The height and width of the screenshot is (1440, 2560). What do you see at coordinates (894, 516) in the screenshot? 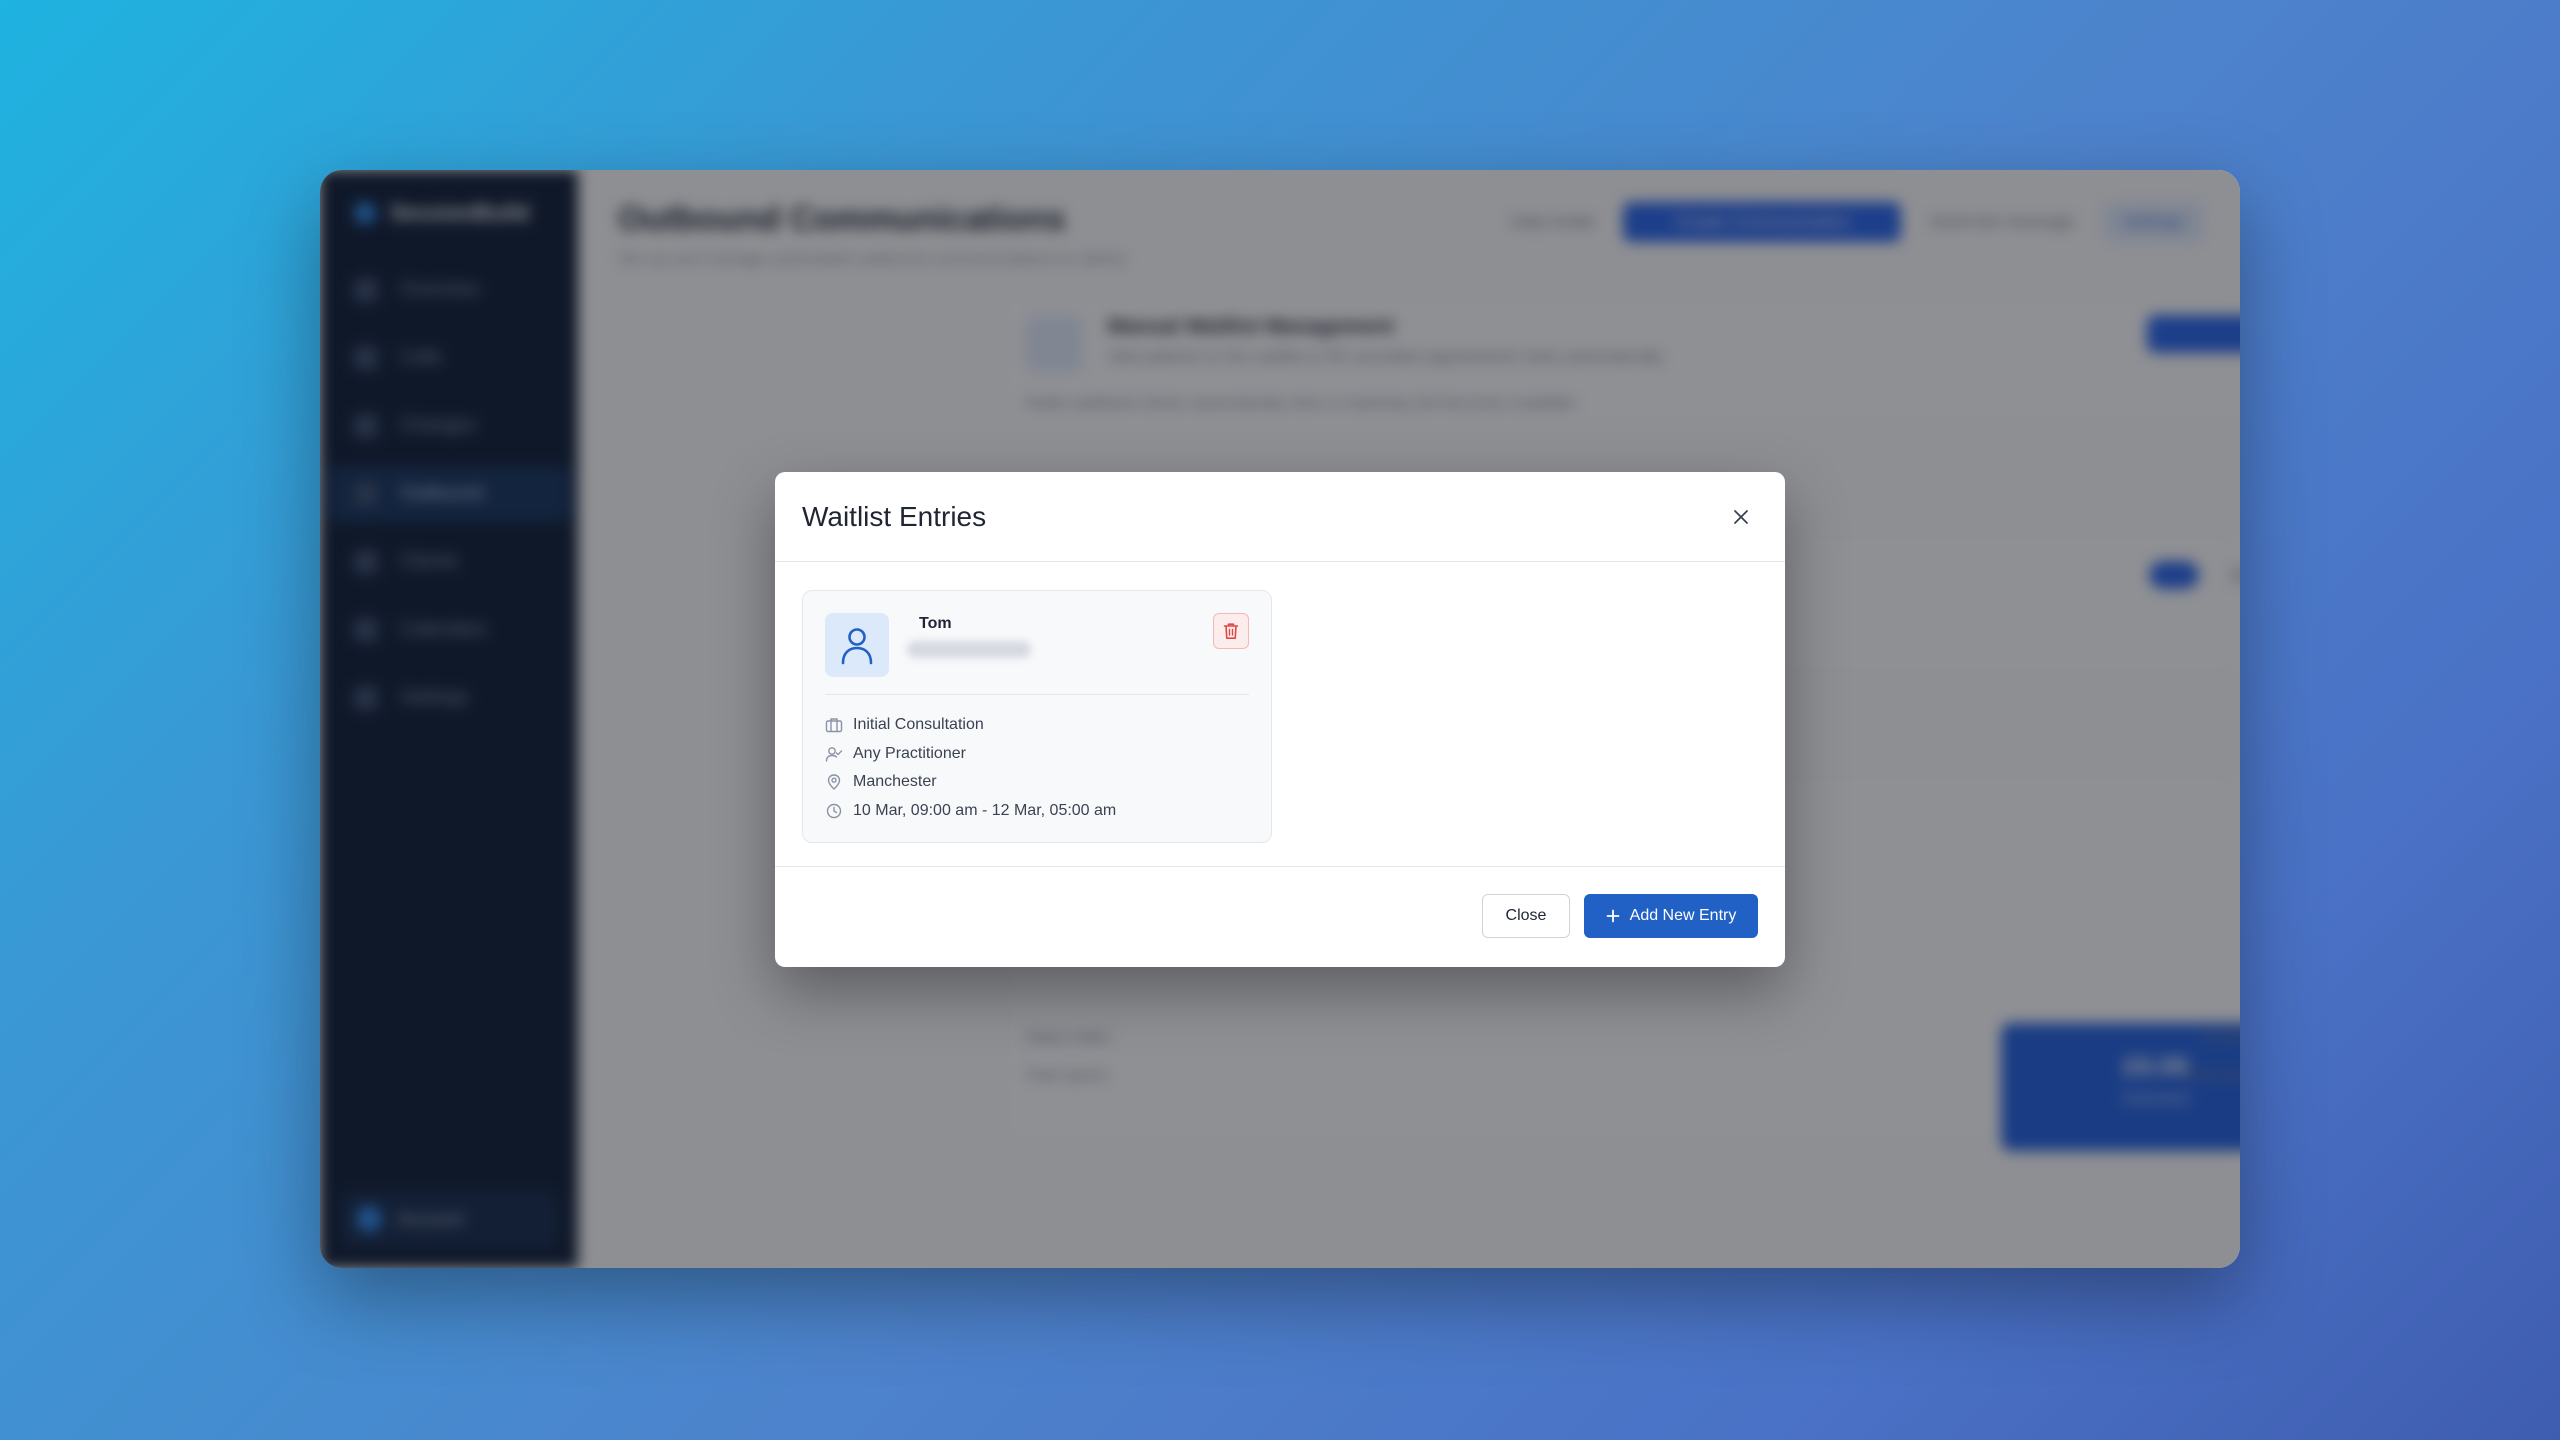
I see `dialog-title: Waitlist Entries` at bounding box center [894, 516].